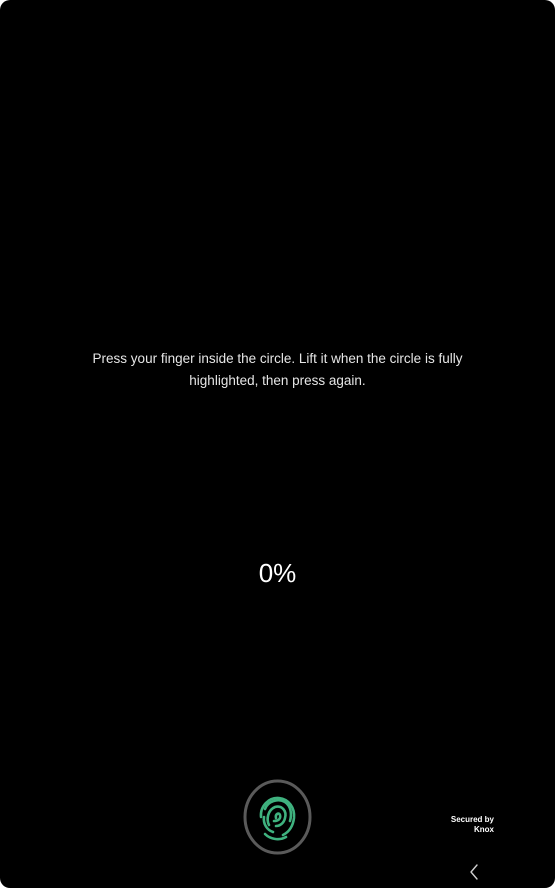 This screenshot has width=555, height=888. I want to click on secured-by-knox-label: Secured by Knox, so click(462, 825).